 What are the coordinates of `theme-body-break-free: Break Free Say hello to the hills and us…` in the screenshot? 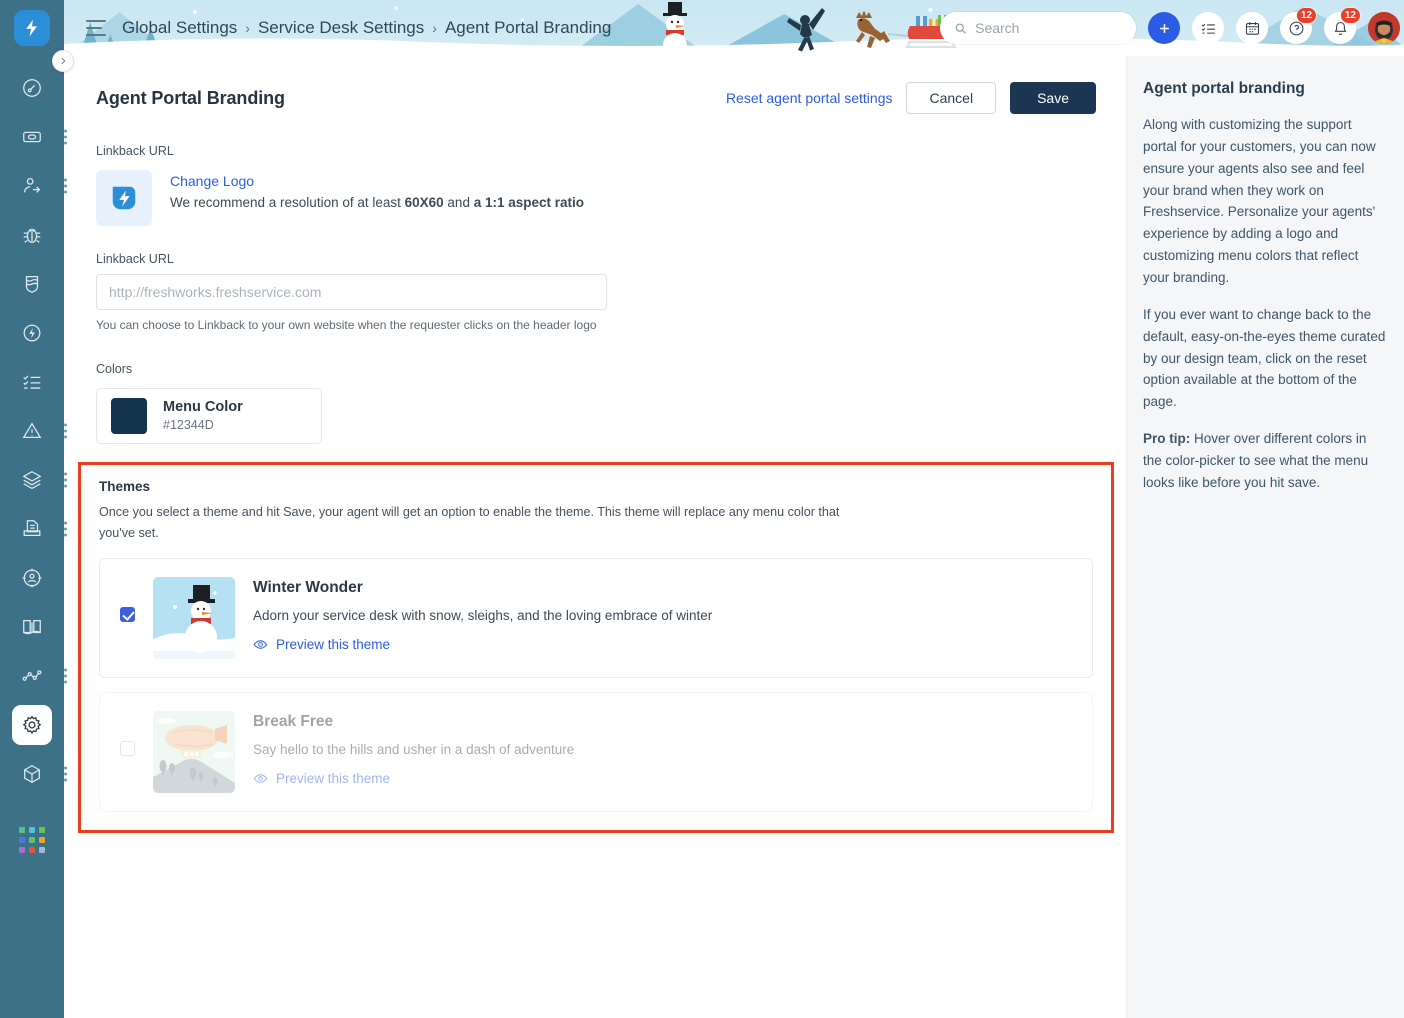 It's located at (413, 748).